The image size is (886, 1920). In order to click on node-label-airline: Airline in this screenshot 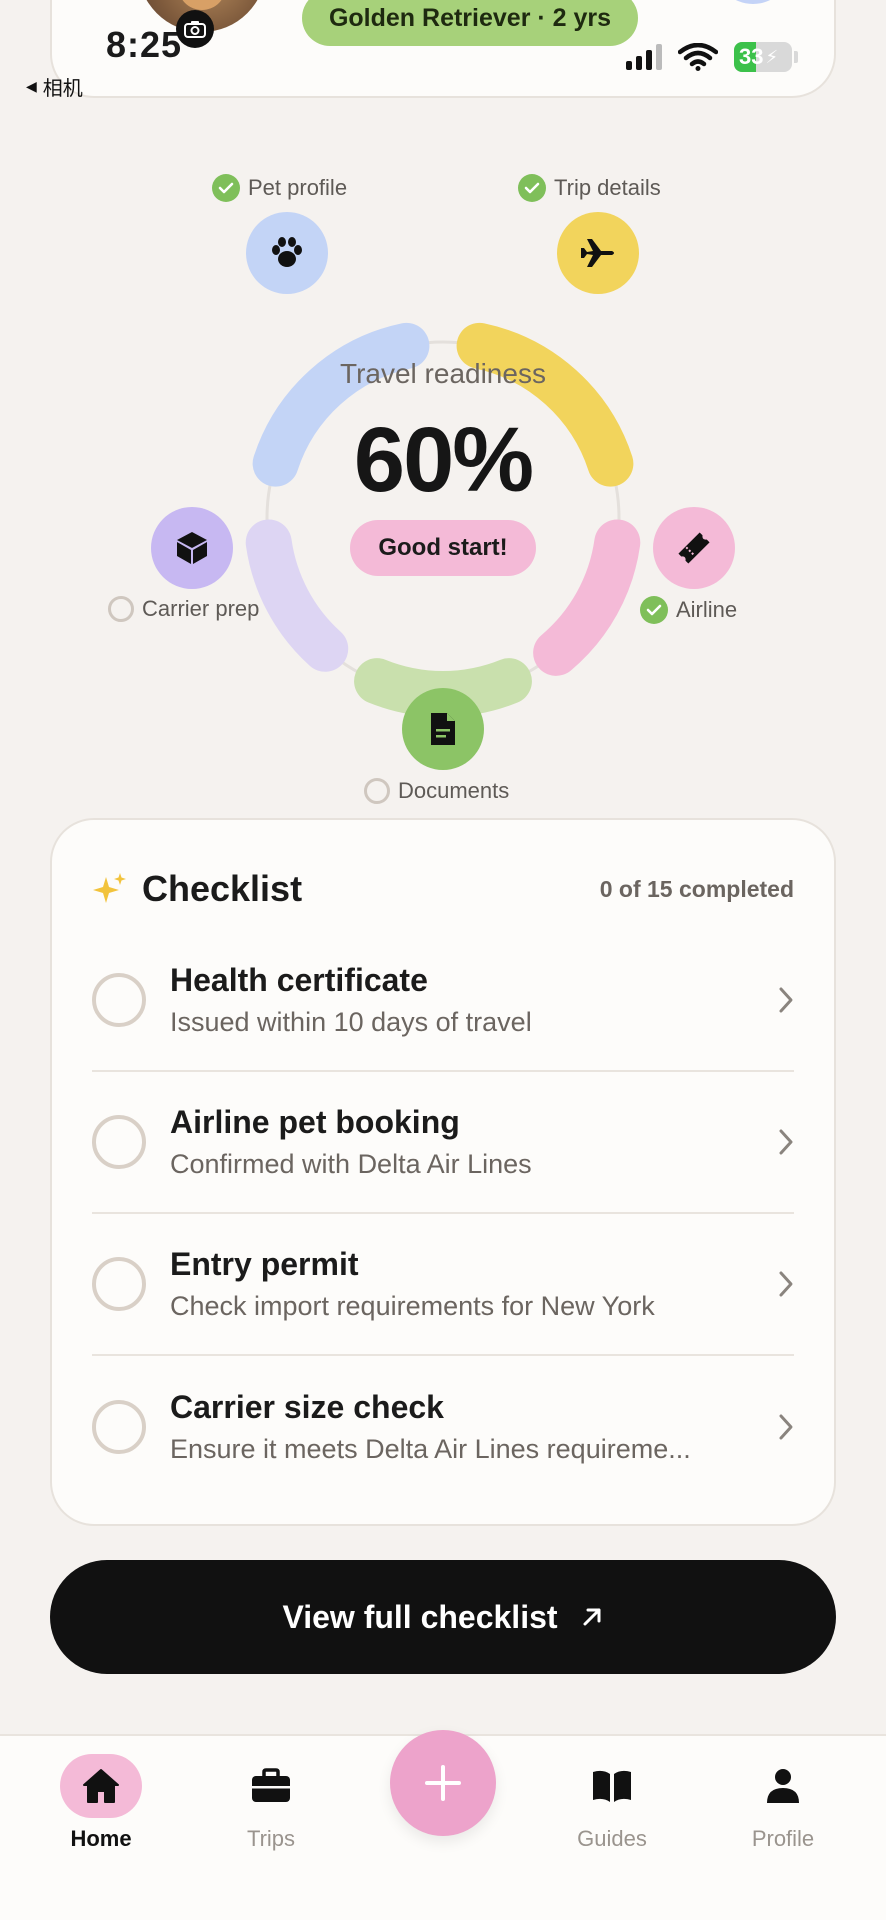, I will do `click(688, 610)`.